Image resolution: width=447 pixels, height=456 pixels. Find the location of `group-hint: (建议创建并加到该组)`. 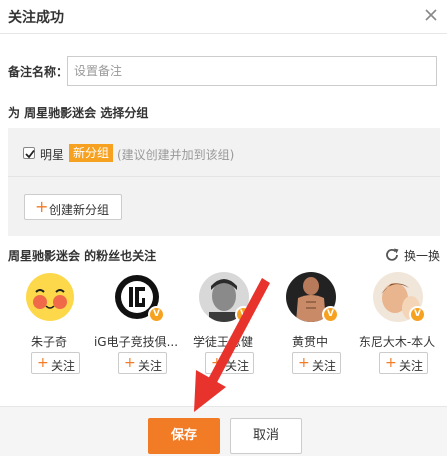

group-hint: (建议创建并加到该组) is located at coordinates (176, 155).